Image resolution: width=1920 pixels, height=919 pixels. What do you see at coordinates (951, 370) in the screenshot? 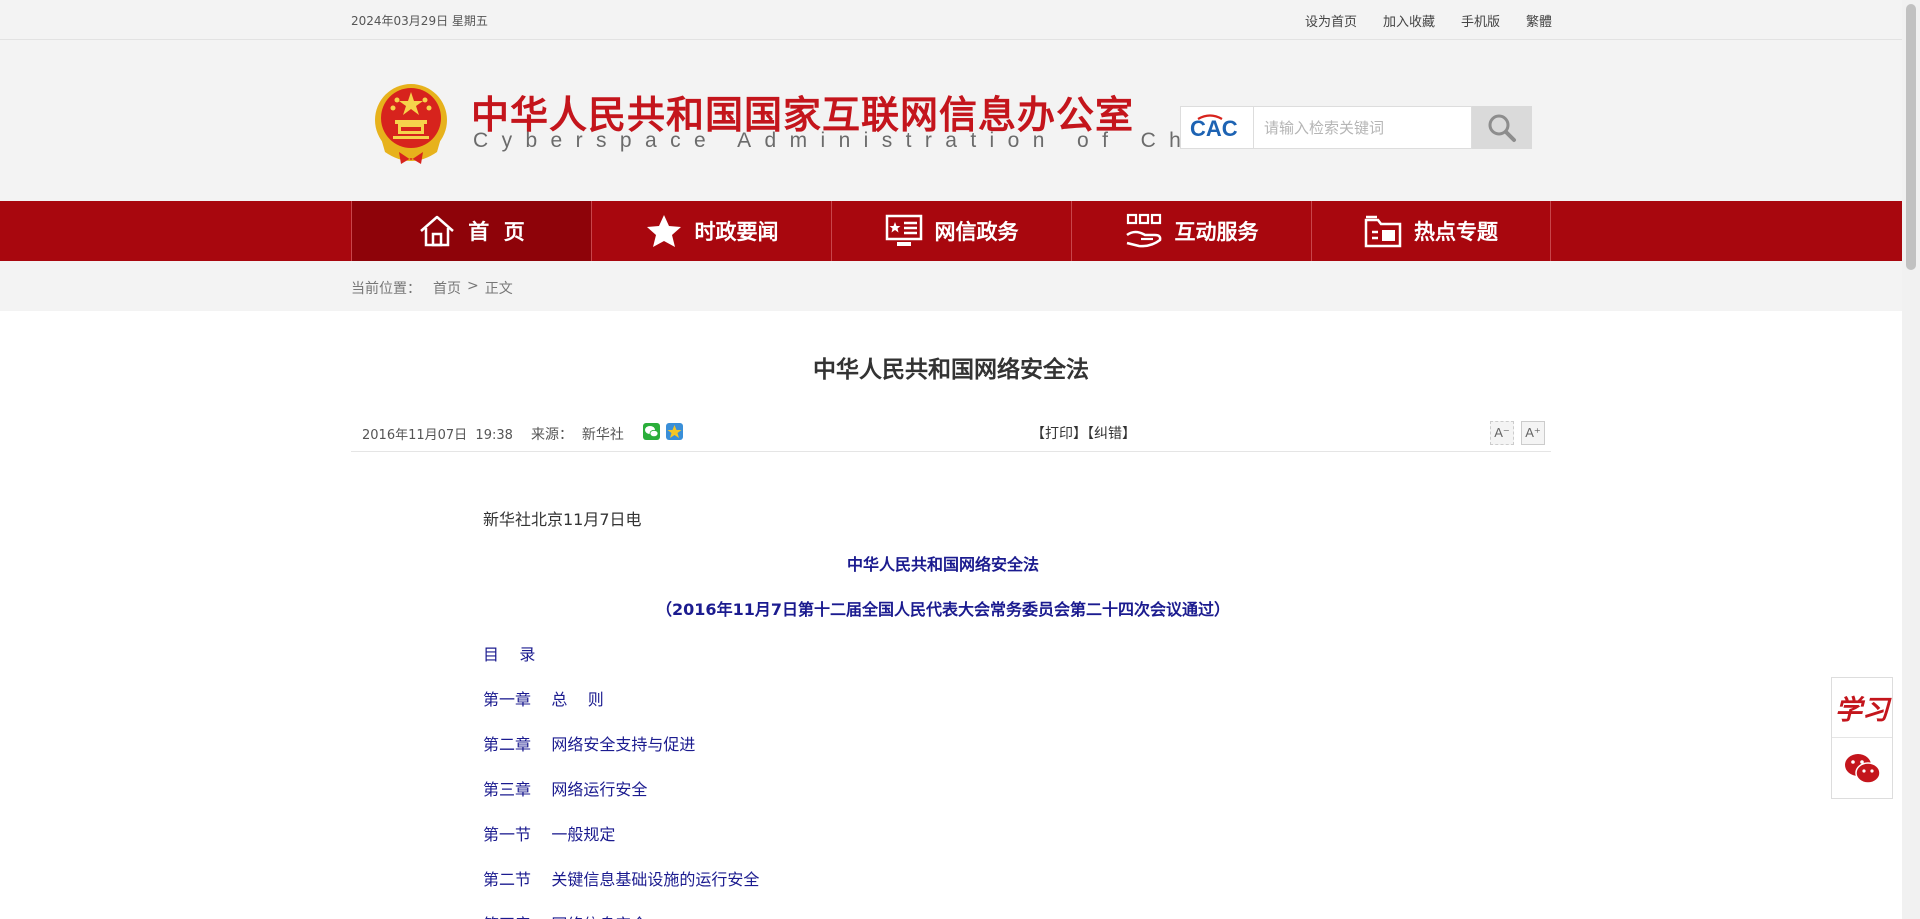
I see `article-title: 中华人民共和国网络安全法` at bounding box center [951, 370].